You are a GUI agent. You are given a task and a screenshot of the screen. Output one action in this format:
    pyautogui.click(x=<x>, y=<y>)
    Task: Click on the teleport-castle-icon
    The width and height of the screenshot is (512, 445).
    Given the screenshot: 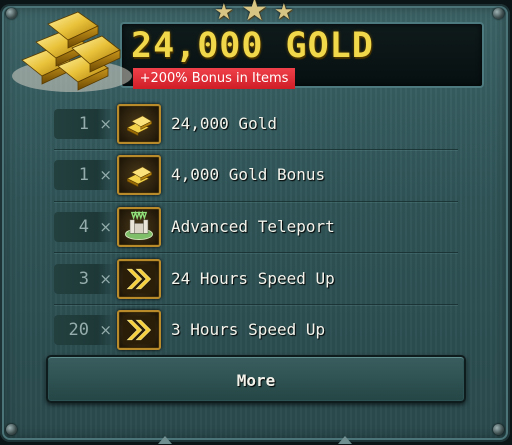 What is the action you would take?
    pyautogui.click(x=139, y=227)
    